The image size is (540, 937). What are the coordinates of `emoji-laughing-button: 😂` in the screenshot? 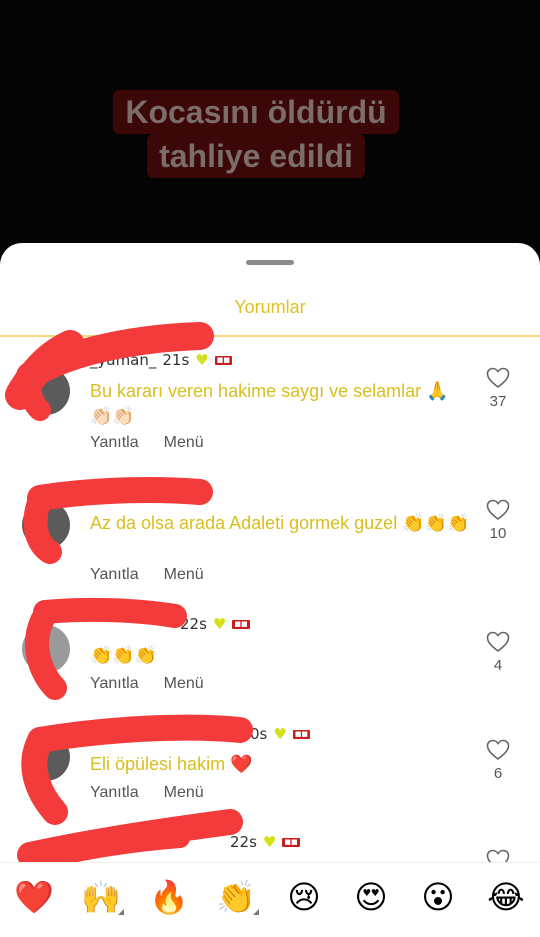 It's located at (506, 897).